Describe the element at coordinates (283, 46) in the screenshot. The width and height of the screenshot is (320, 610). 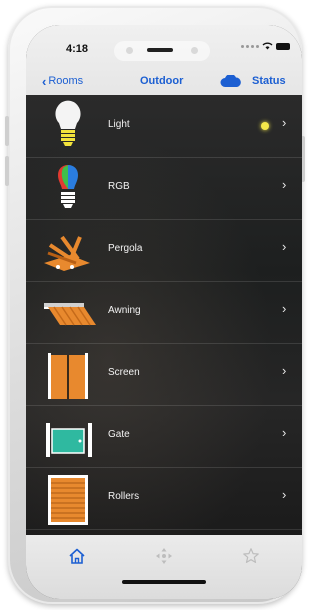
I see `battery-icon` at that location.